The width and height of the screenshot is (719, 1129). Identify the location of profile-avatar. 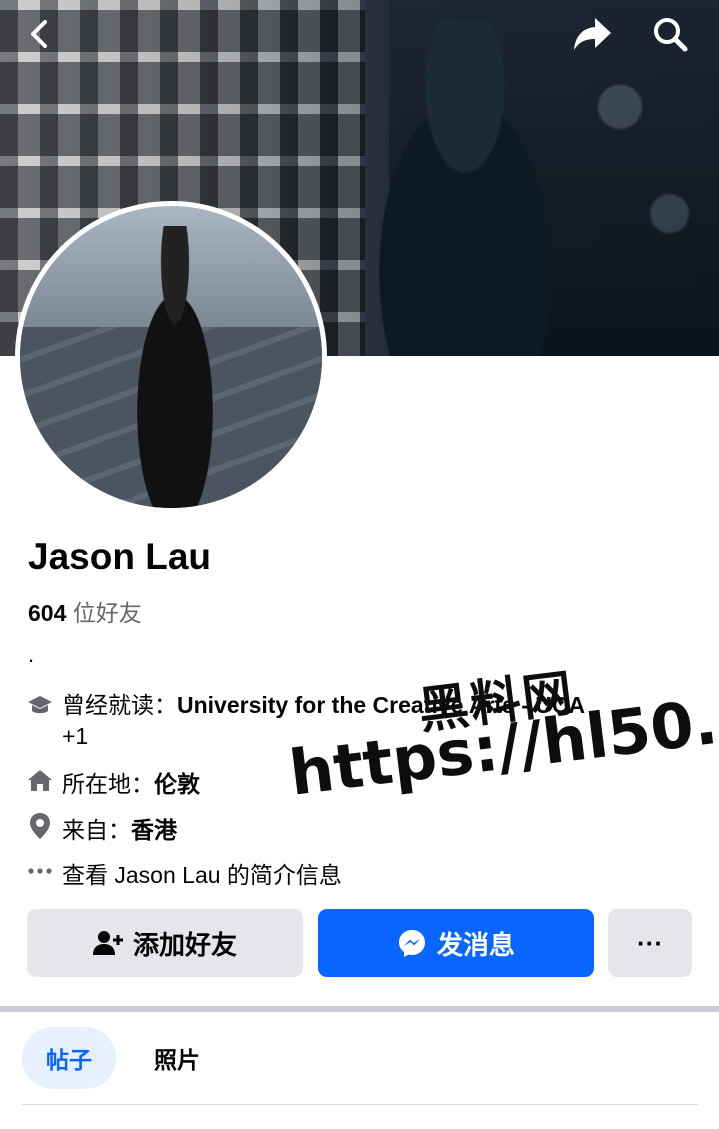
(171, 357).